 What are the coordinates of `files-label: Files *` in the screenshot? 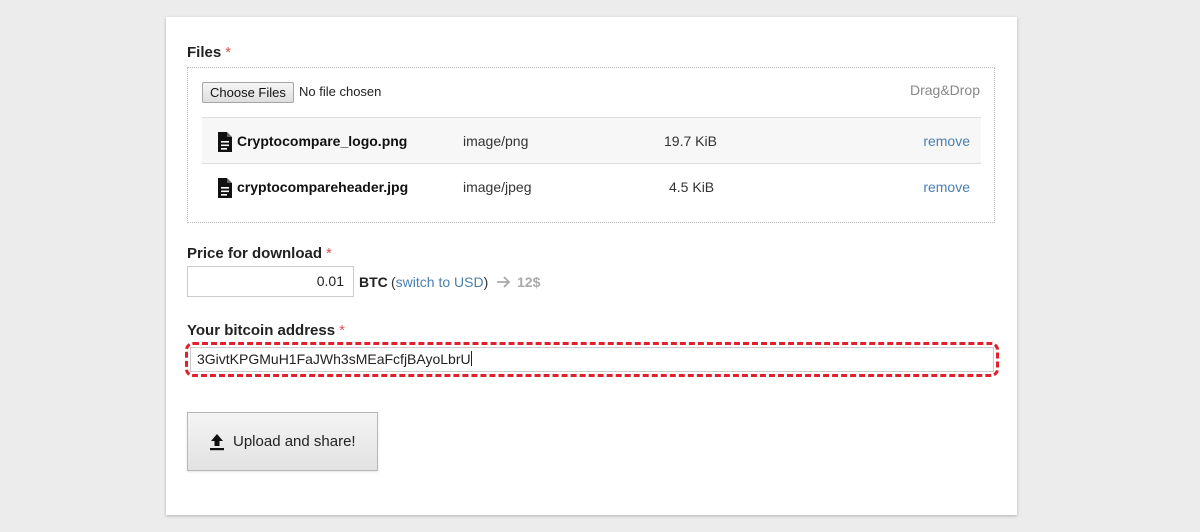 It's located at (209, 52).